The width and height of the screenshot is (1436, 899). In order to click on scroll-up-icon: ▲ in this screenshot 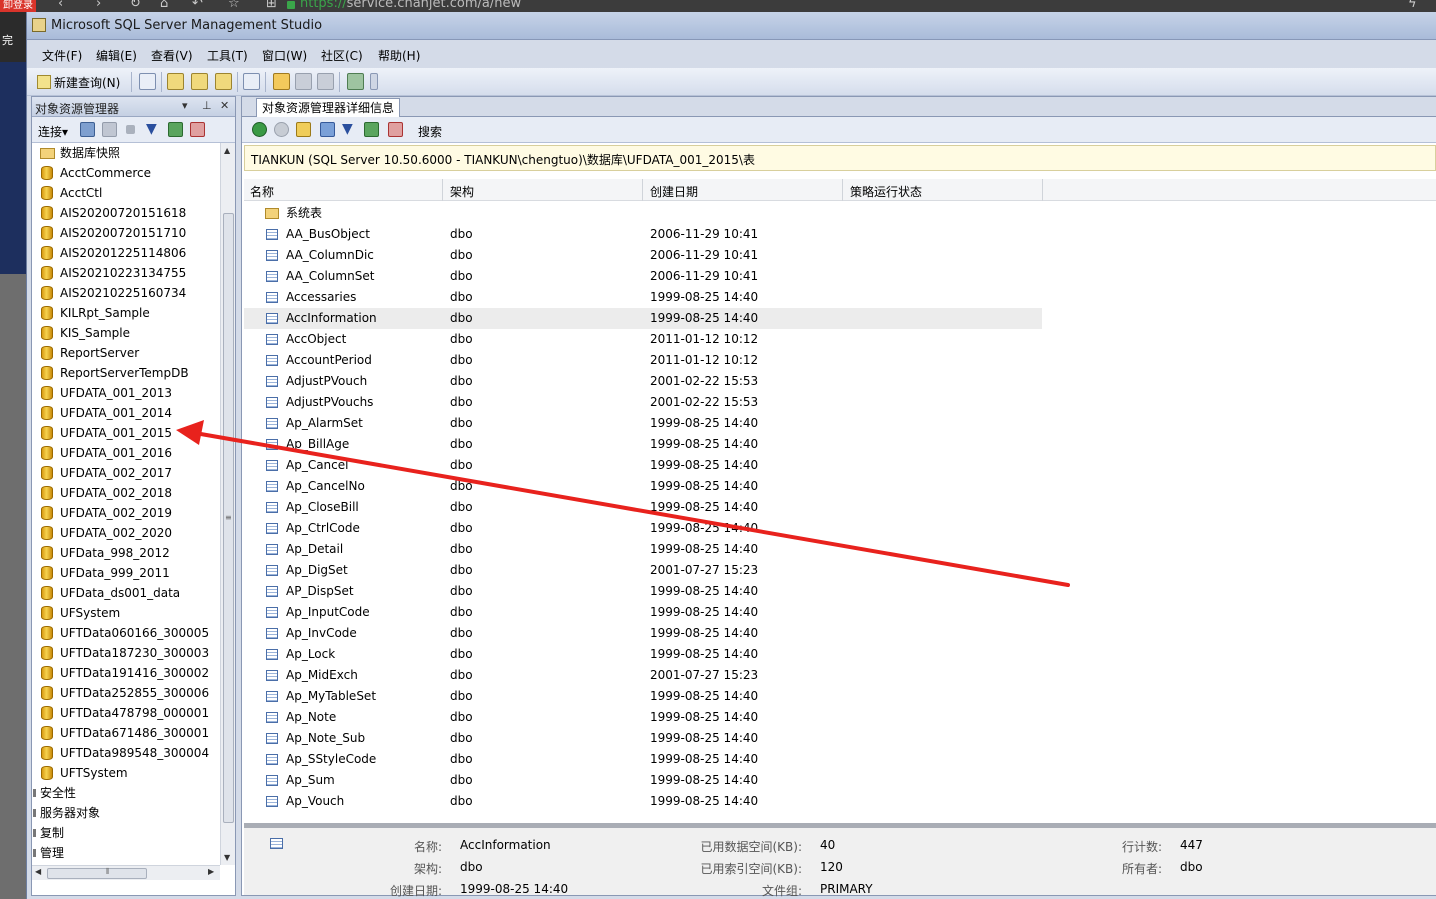, I will do `click(227, 150)`.